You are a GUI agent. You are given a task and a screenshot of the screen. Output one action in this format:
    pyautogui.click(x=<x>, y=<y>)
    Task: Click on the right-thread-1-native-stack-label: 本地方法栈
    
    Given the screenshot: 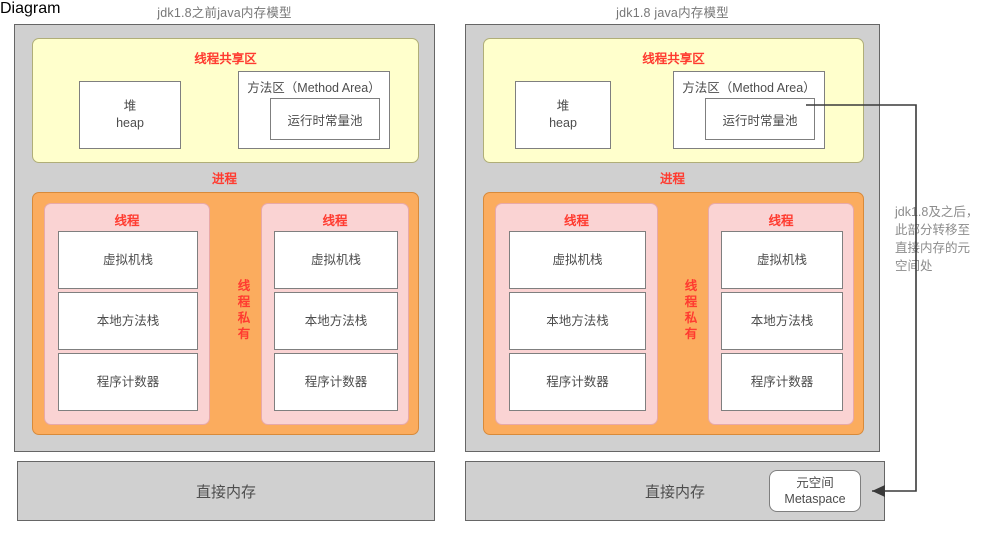 What is the action you would take?
    pyautogui.click(x=577, y=320)
    